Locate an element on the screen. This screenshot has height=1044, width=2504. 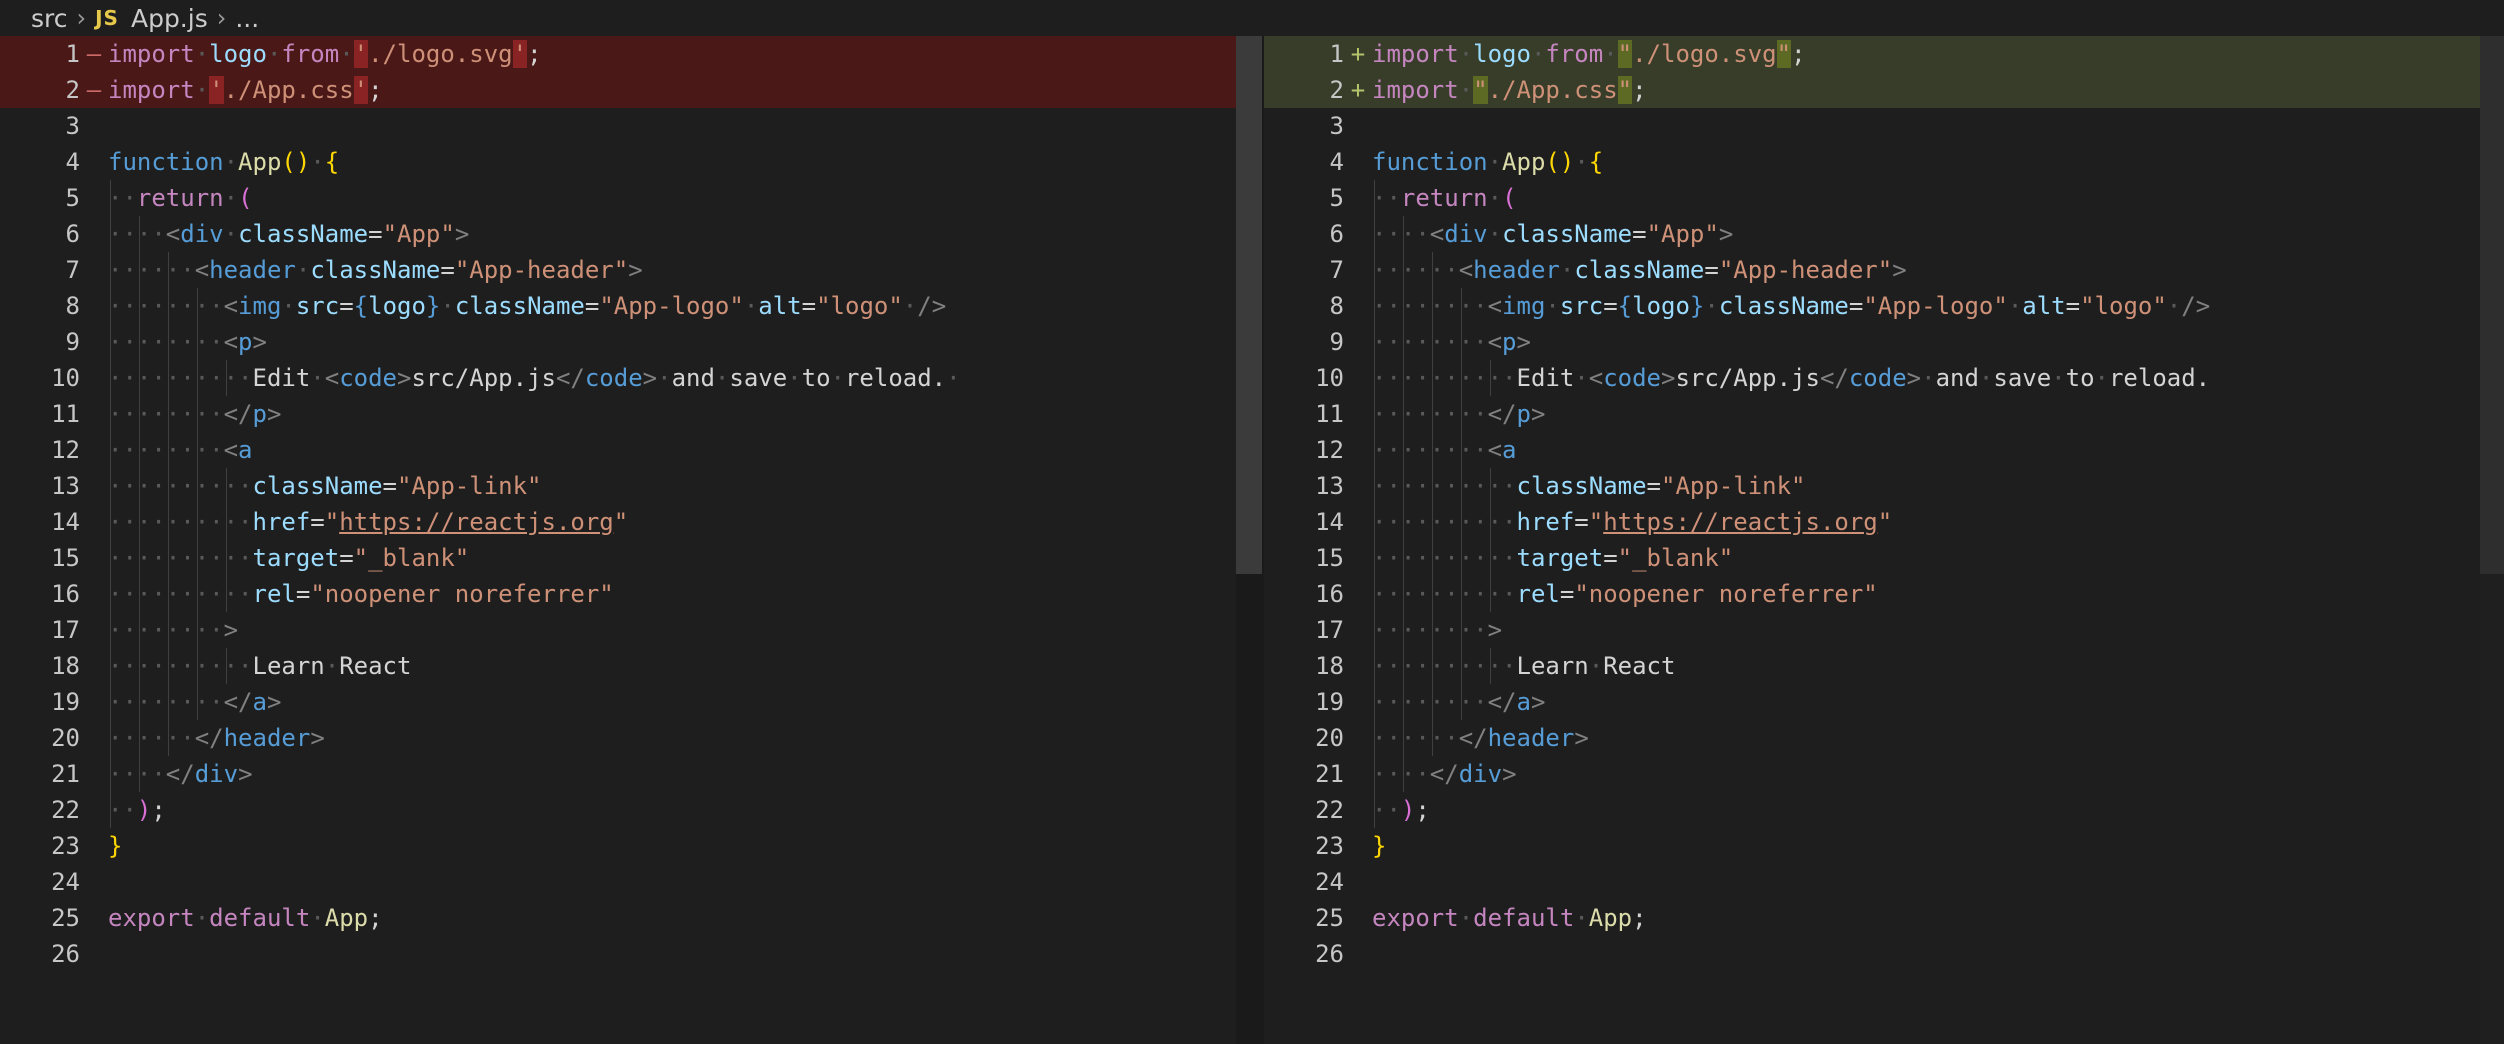
breadcrumb-folder: src is located at coordinates (49, 18).